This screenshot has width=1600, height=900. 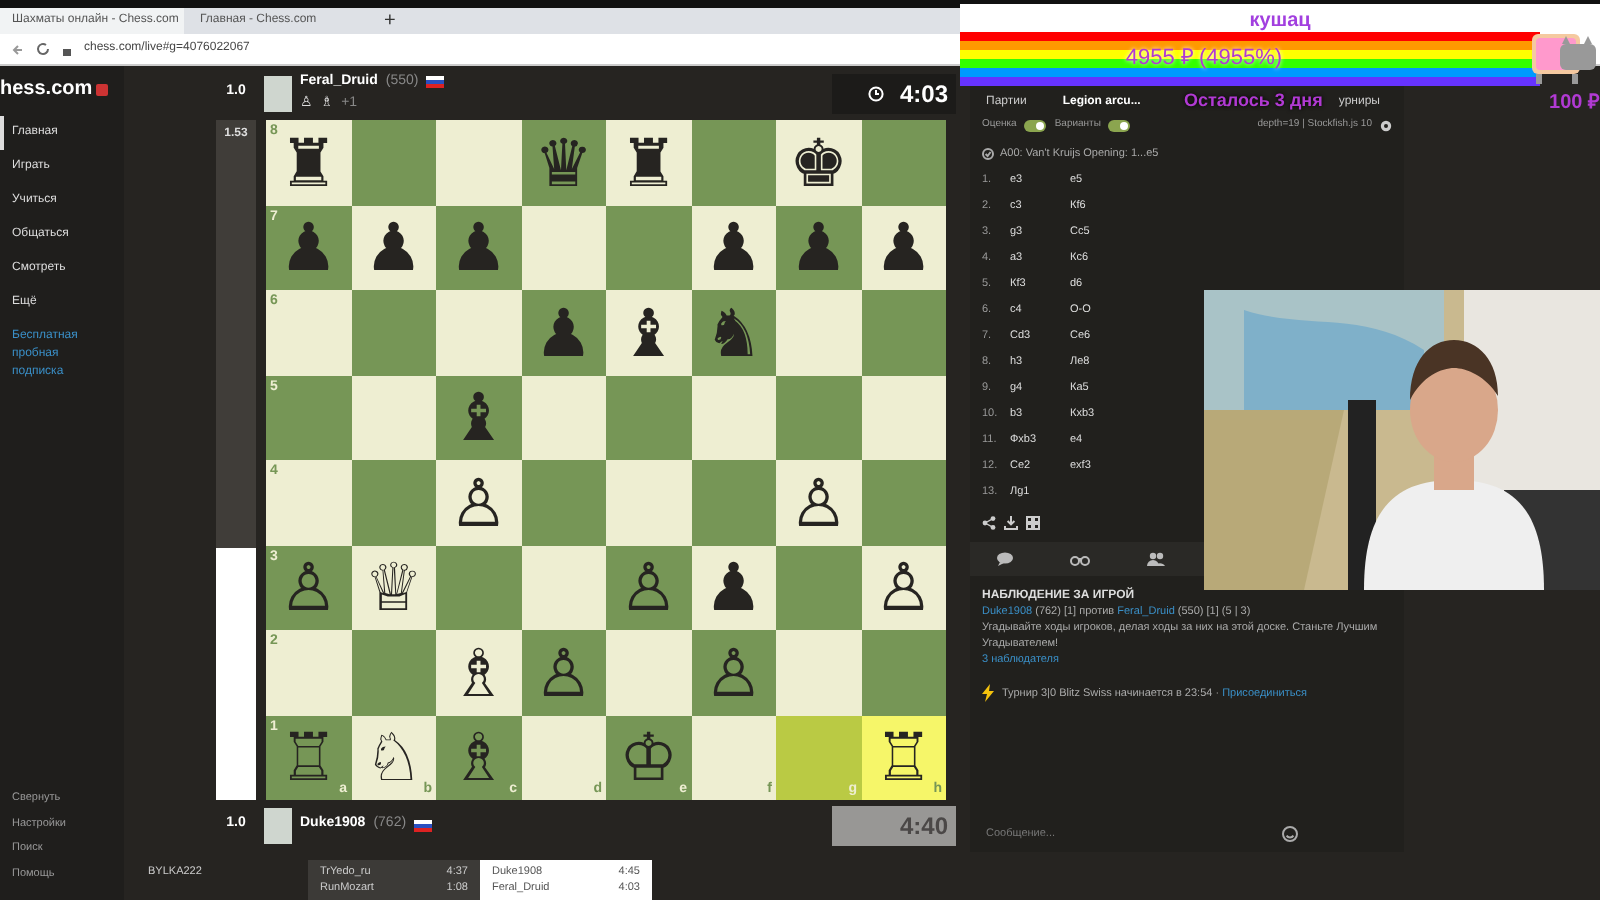 I want to click on time-remaining: Осталось 3 дня, so click(x=1253, y=101).